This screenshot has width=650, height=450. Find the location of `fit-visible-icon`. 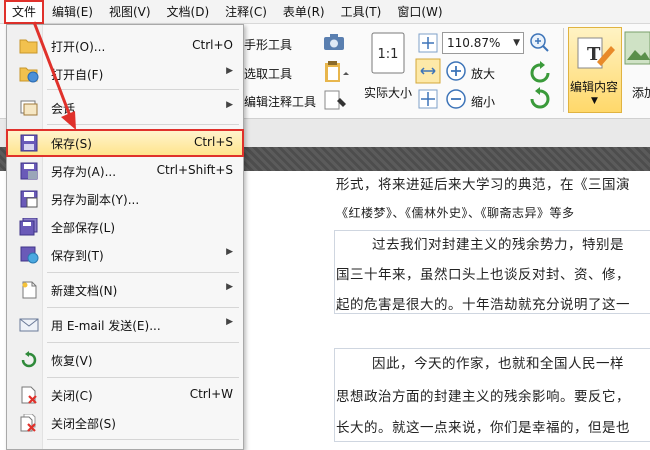

fit-visible-icon is located at coordinates (428, 99).